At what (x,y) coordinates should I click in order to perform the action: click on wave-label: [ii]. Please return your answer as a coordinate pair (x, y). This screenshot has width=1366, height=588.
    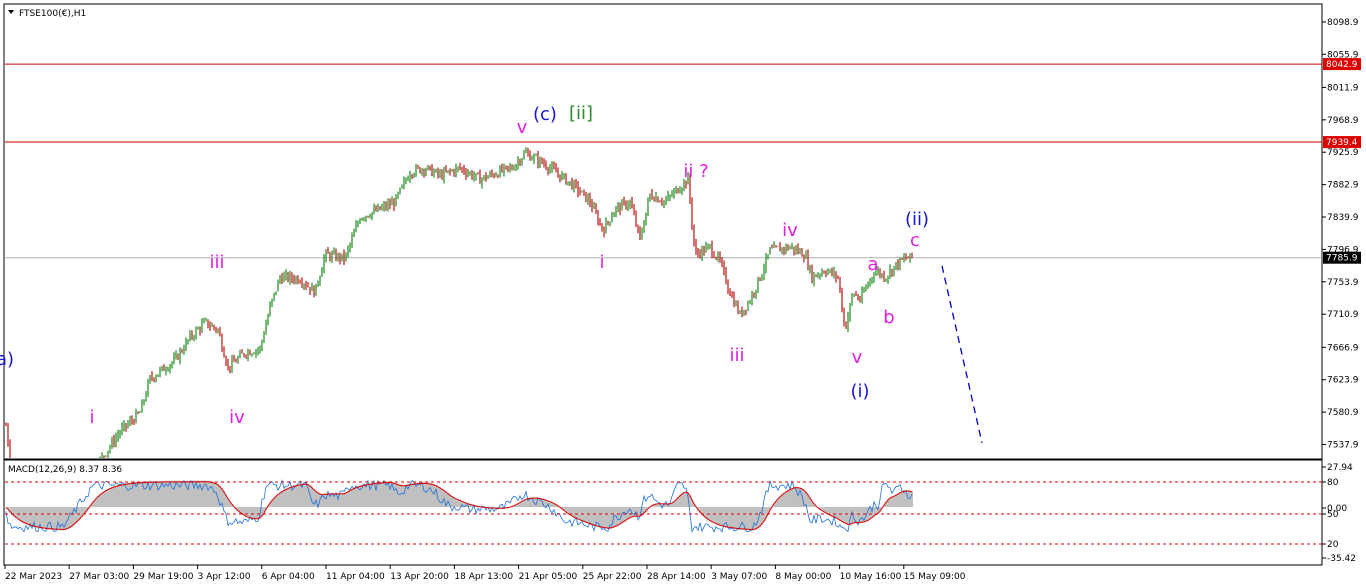
    Looking at the image, I should click on (581, 113).